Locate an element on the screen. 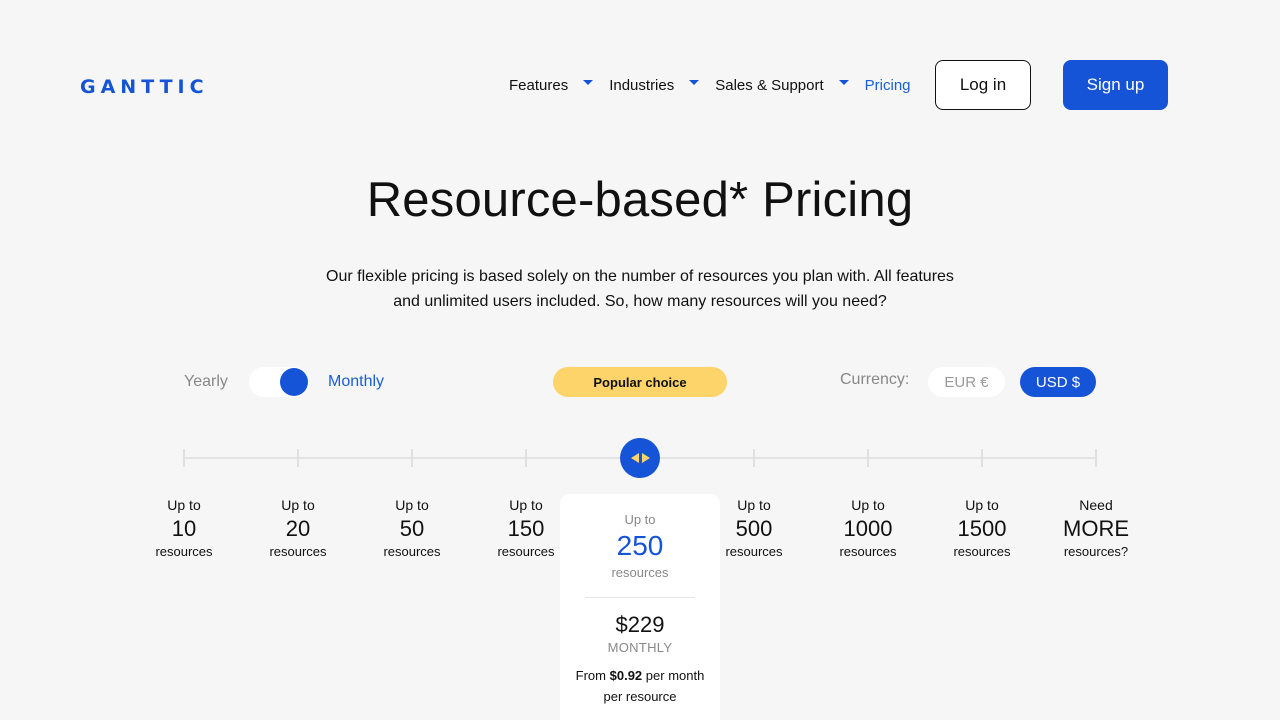 The height and width of the screenshot is (720, 1280). currency-usd-button: USD $ is located at coordinates (1058, 382).